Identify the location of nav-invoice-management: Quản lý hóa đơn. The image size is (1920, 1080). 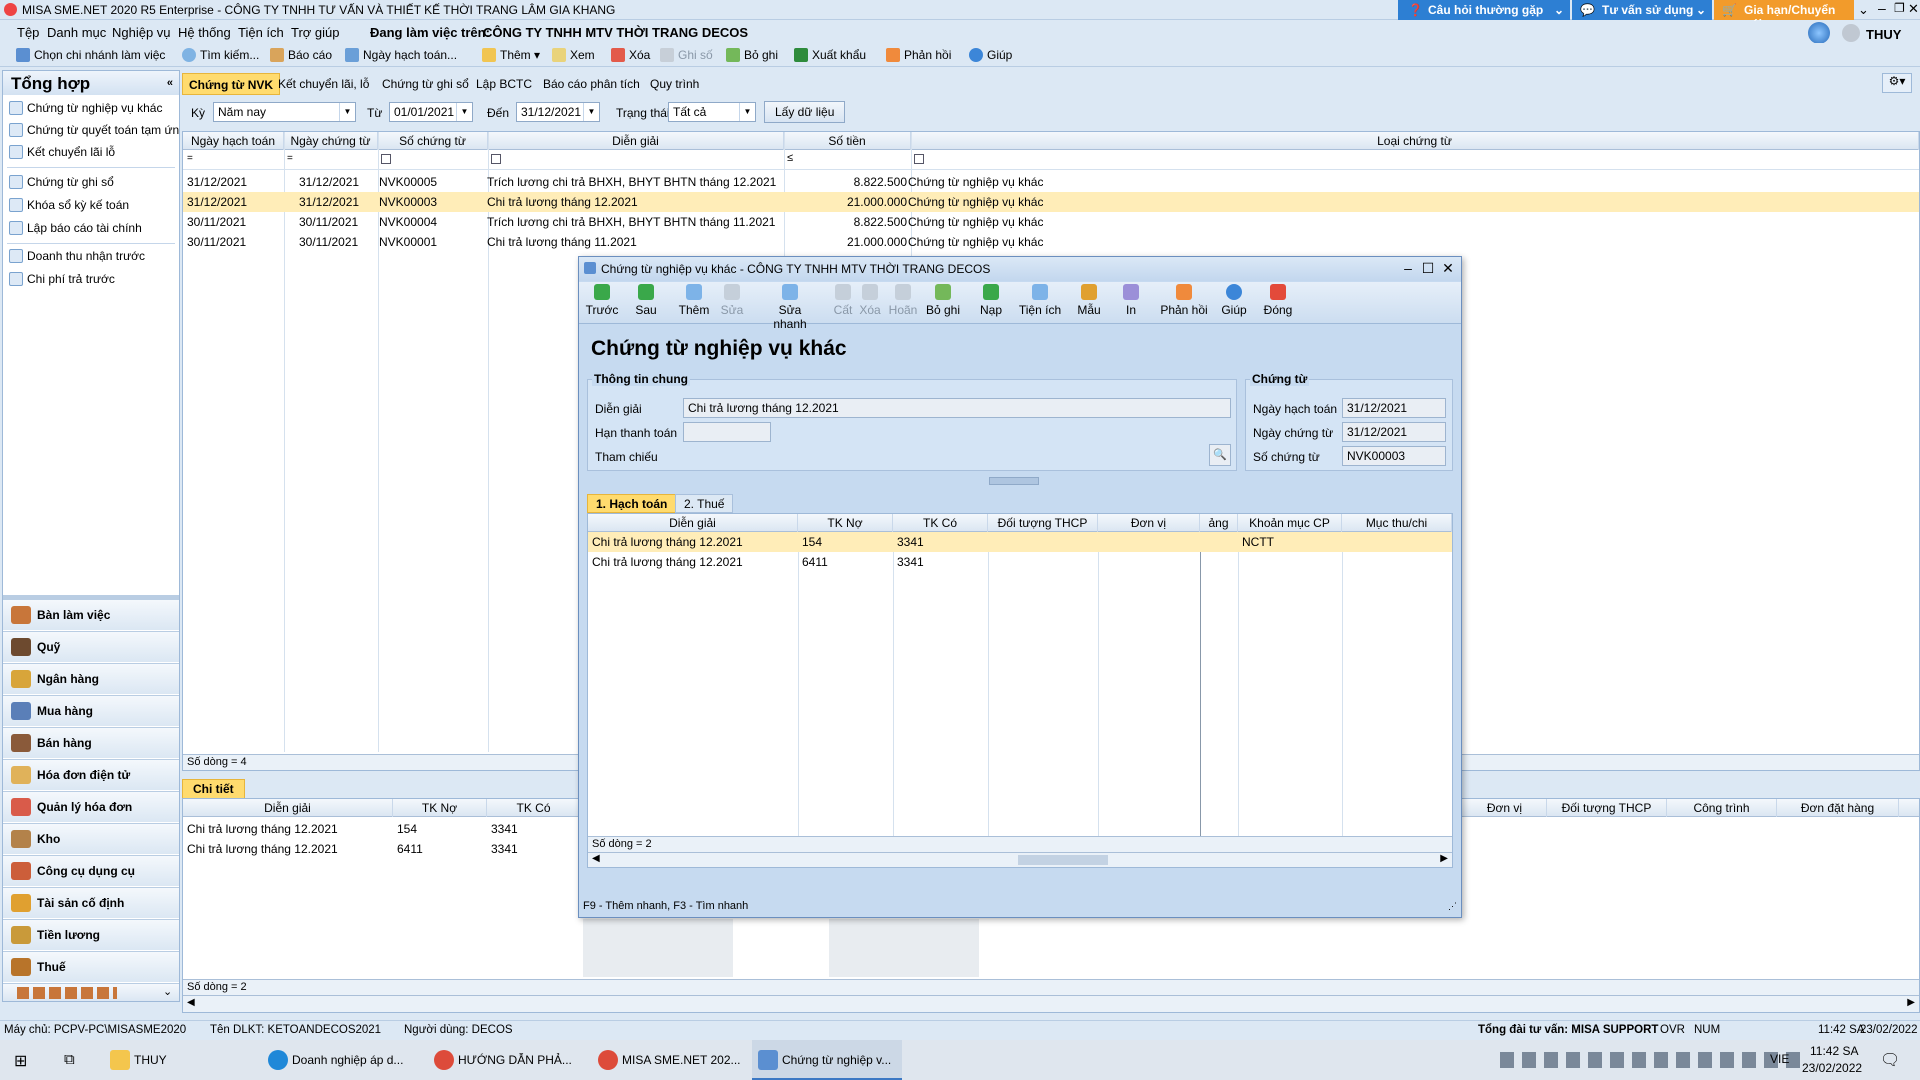
(91, 806).